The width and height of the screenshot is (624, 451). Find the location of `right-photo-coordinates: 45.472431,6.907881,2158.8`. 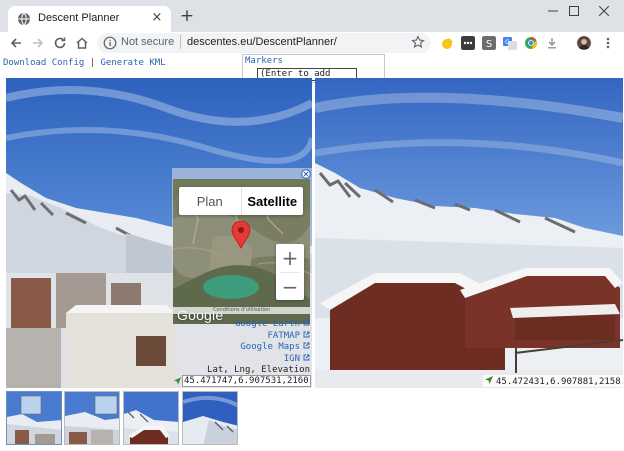

right-photo-coordinates: 45.472431,6.907881,2158.8 is located at coordinates (553, 381).